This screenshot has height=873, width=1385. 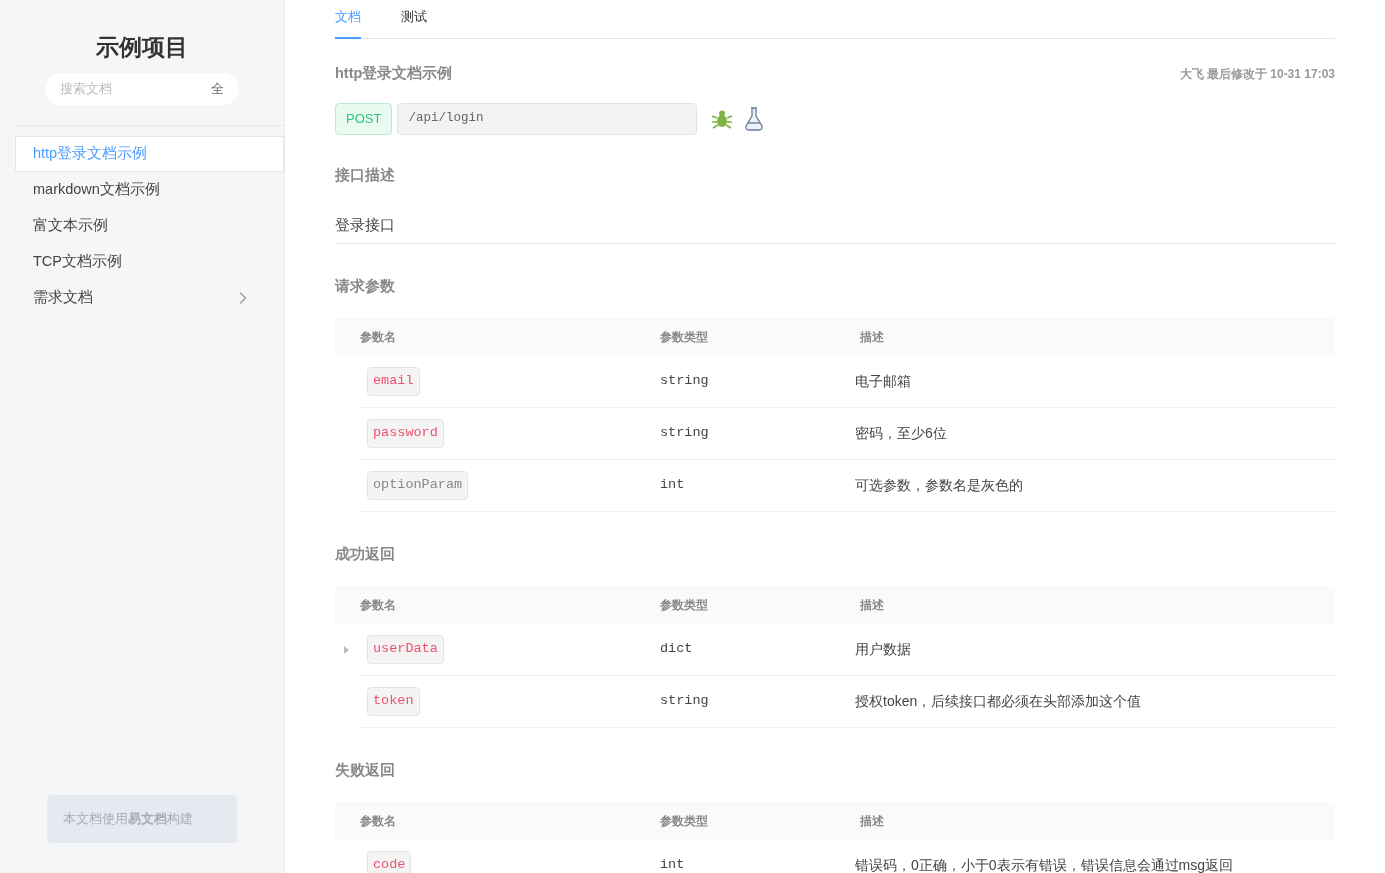 I want to click on last-modified: 大飞 最后修改于 10-31 17:03, so click(x=1257, y=74).